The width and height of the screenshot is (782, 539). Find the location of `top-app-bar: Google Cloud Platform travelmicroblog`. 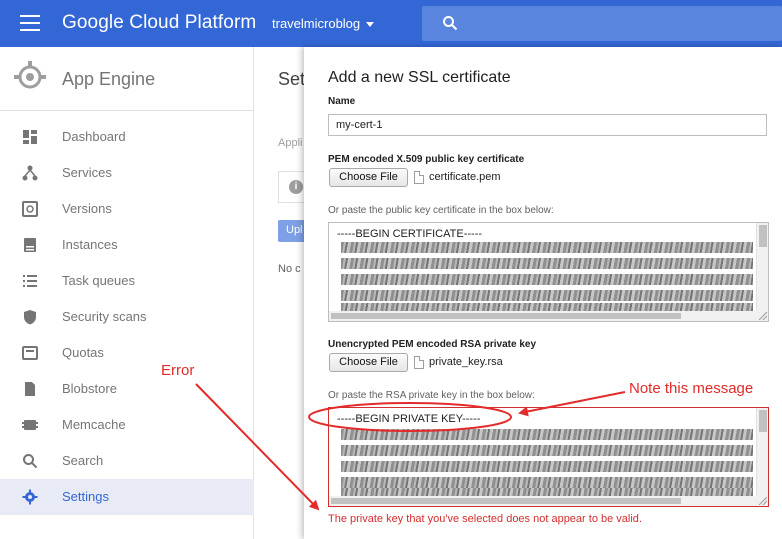

top-app-bar: Google Cloud Platform travelmicroblog is located at coordinates (391, 23).